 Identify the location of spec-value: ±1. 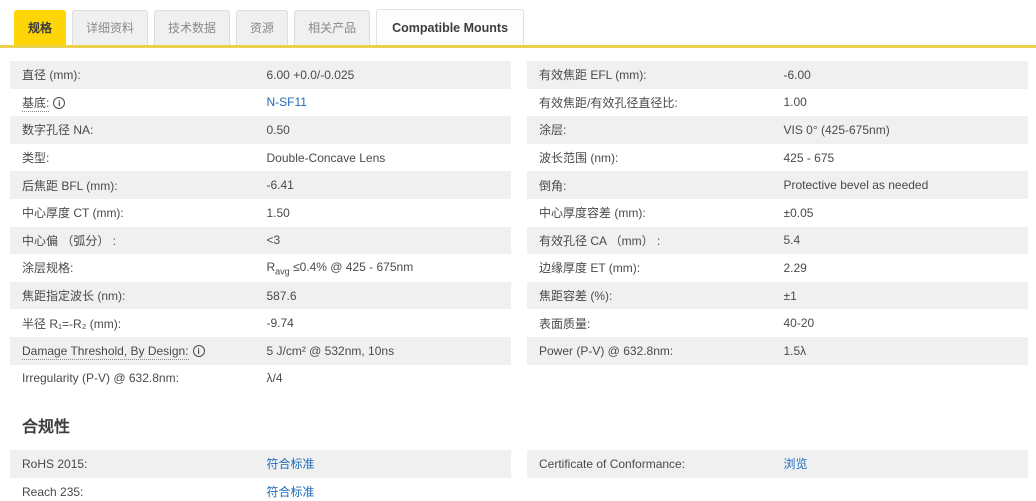
(790, 295).